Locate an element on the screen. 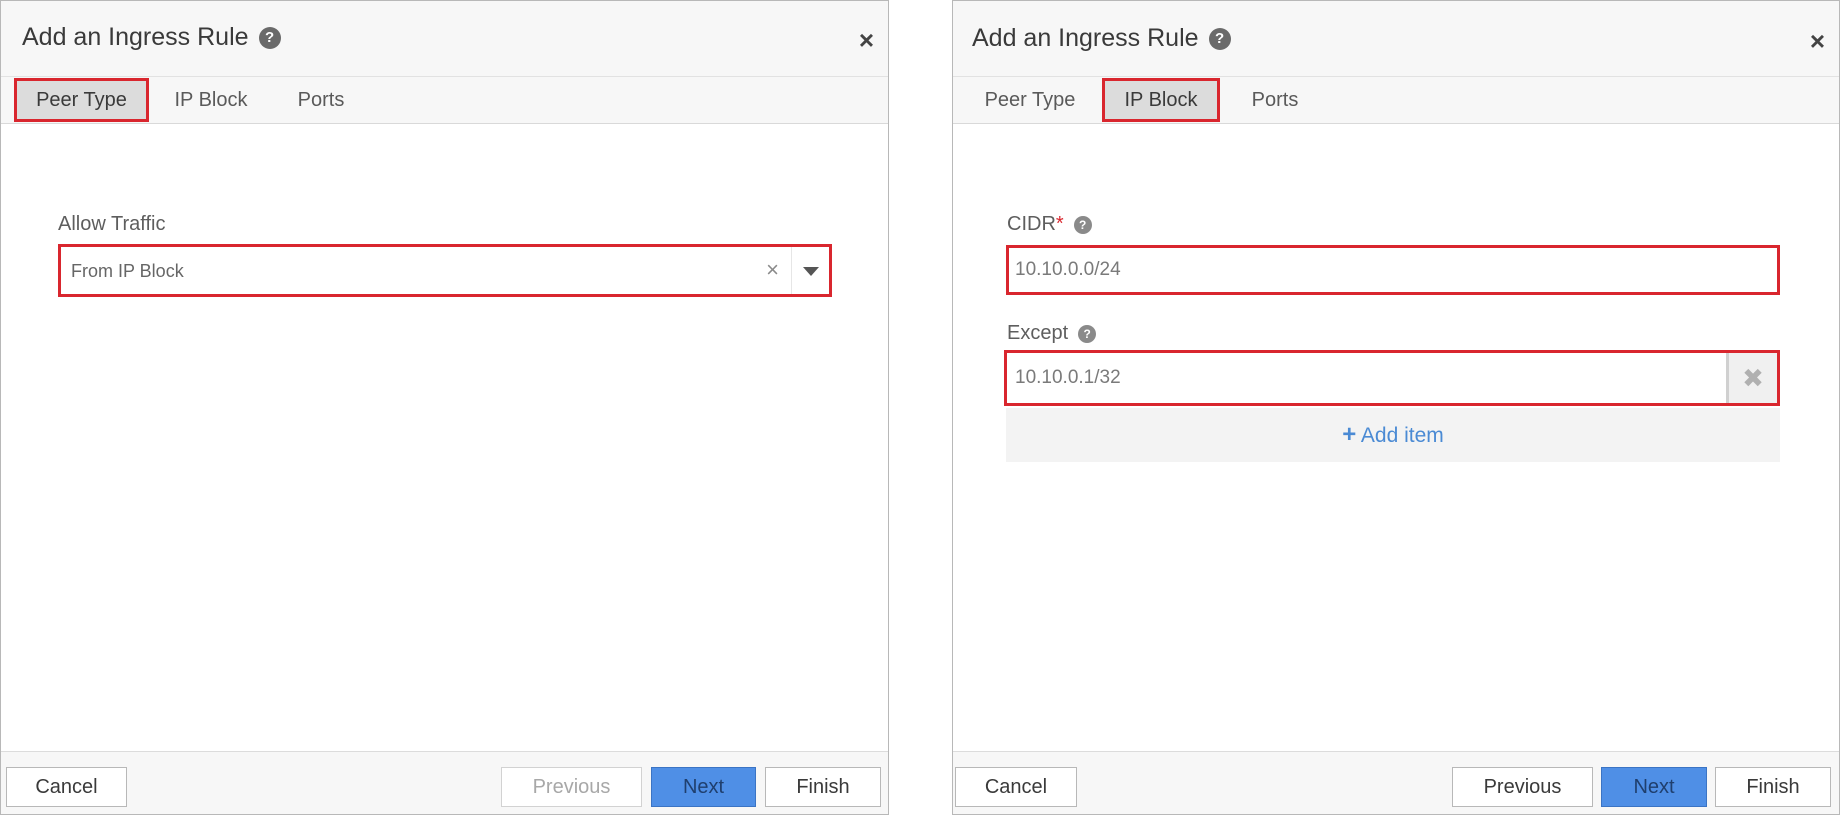  add-item-label: Add item is located at coordinates (1402, 435).